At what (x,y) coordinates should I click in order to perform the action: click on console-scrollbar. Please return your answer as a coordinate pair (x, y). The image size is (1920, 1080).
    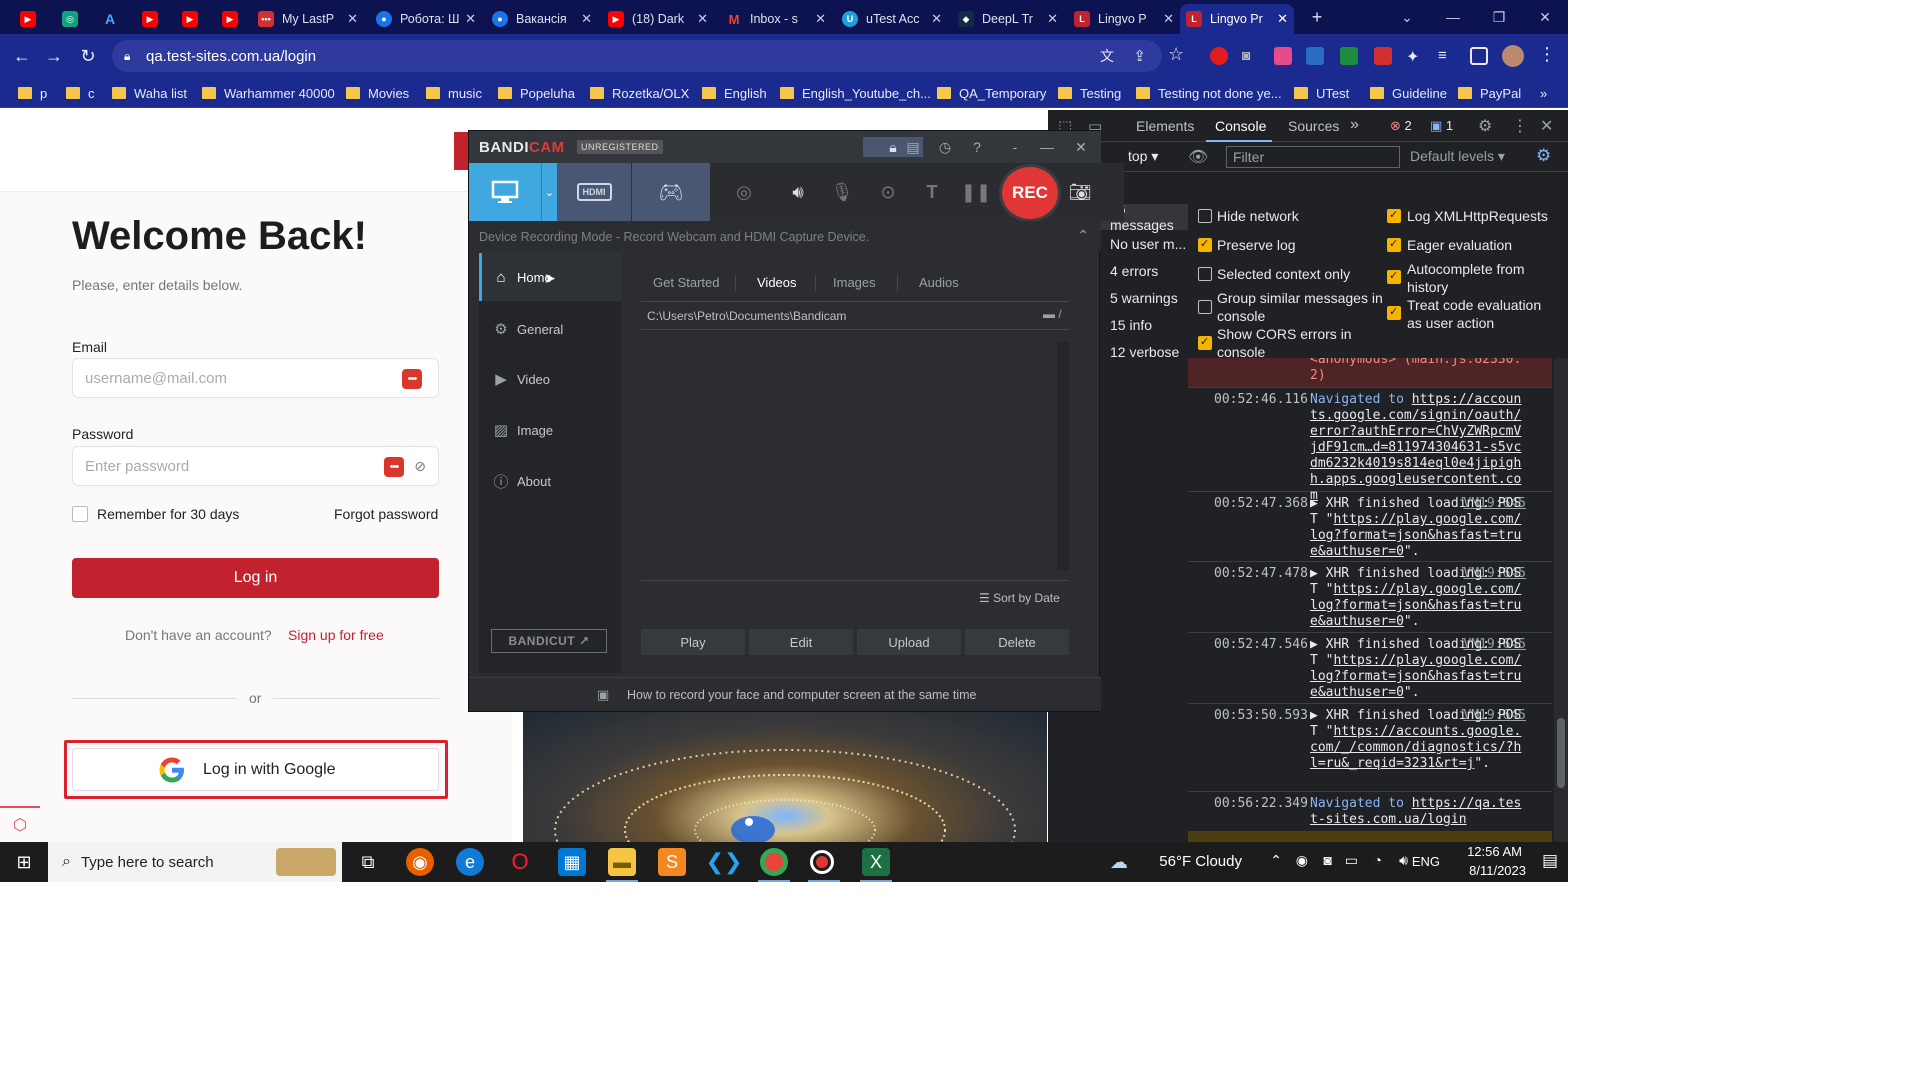
    Looking at the image, I should click on (1561, 600).